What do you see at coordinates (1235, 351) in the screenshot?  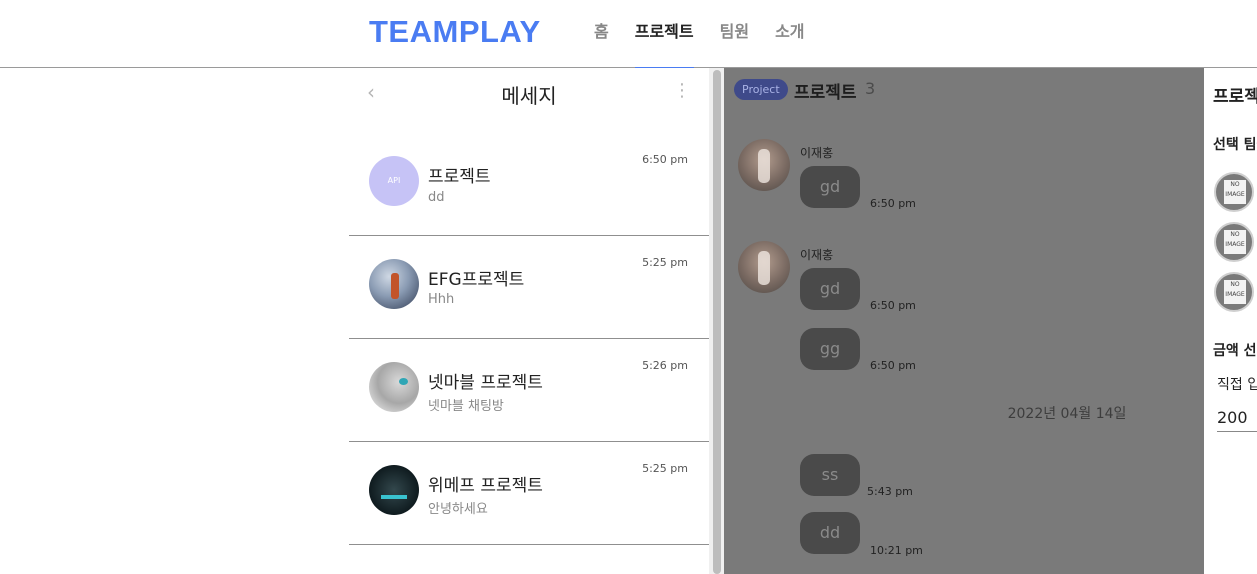 I see `amount-label: 금액 선택` at bounding box center [1235, 351].